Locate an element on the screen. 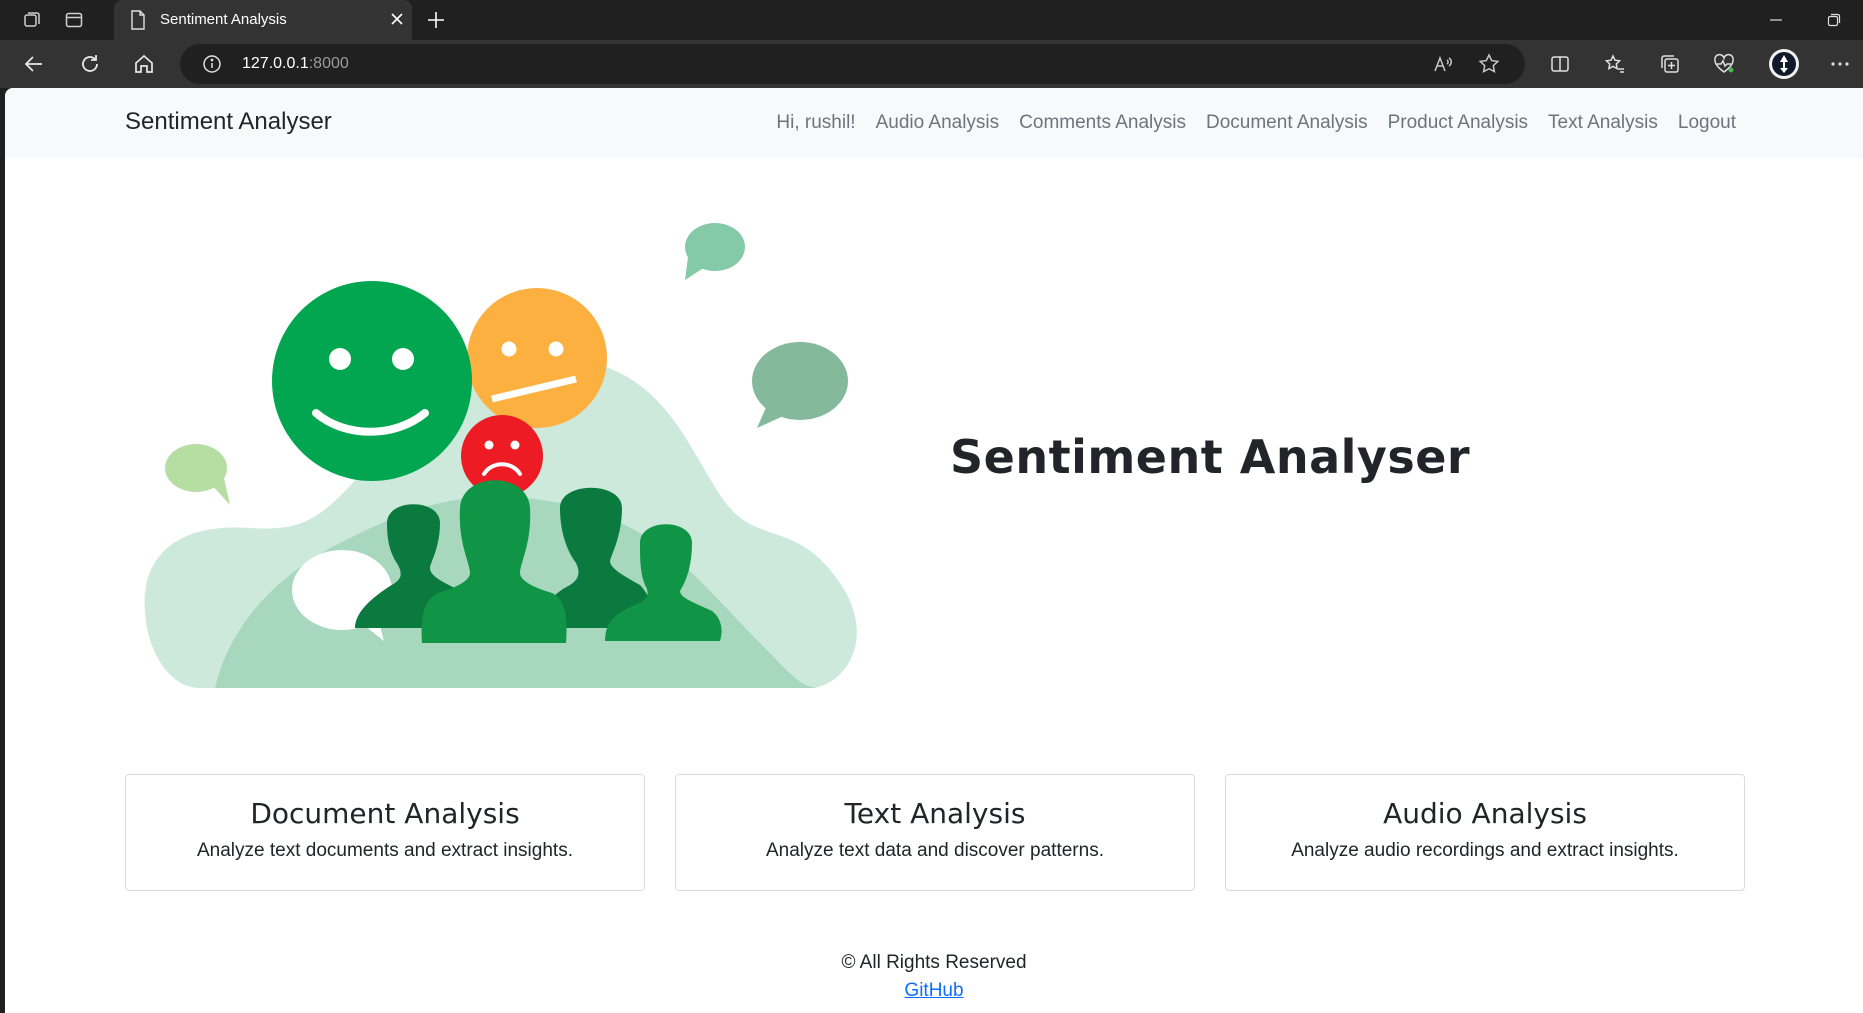 The width and height of the screenshot is (1863, 1013). close-tab-icon is located at coordinates (397, 19).